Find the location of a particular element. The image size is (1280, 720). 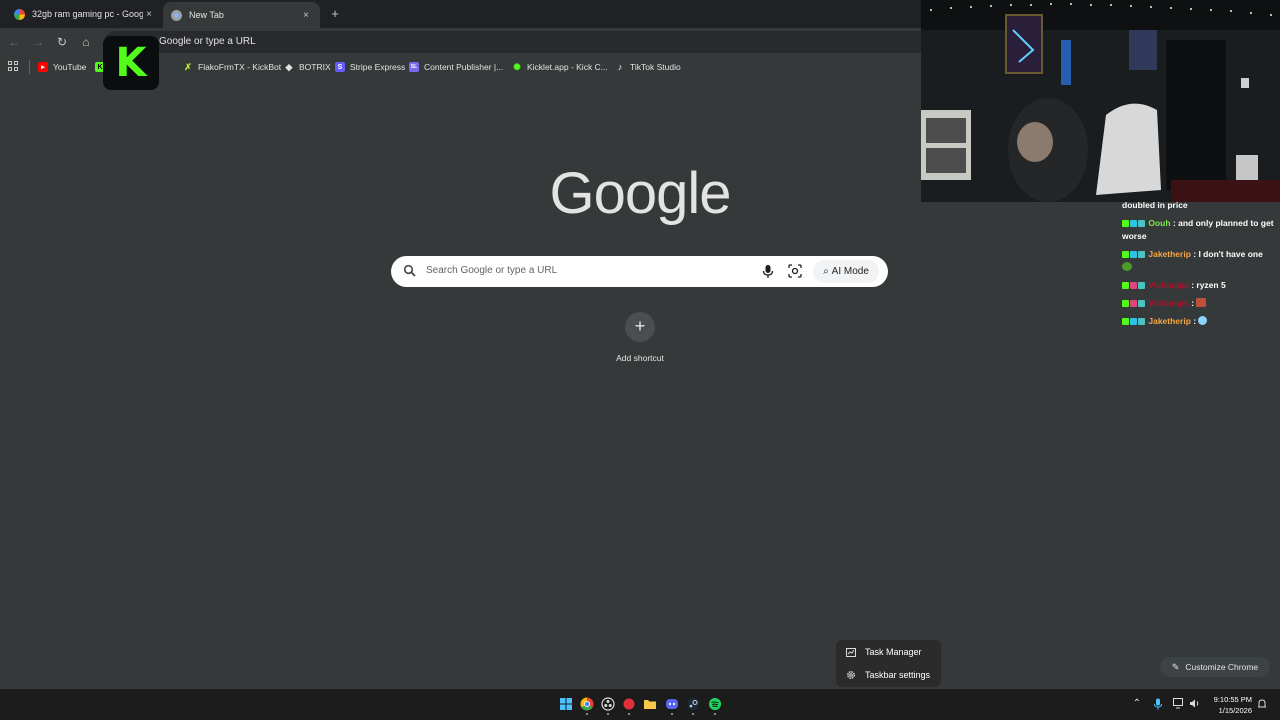

system-clock: 9:10:55 PM 1/15/2026 is located at coordinates (1229, 705).